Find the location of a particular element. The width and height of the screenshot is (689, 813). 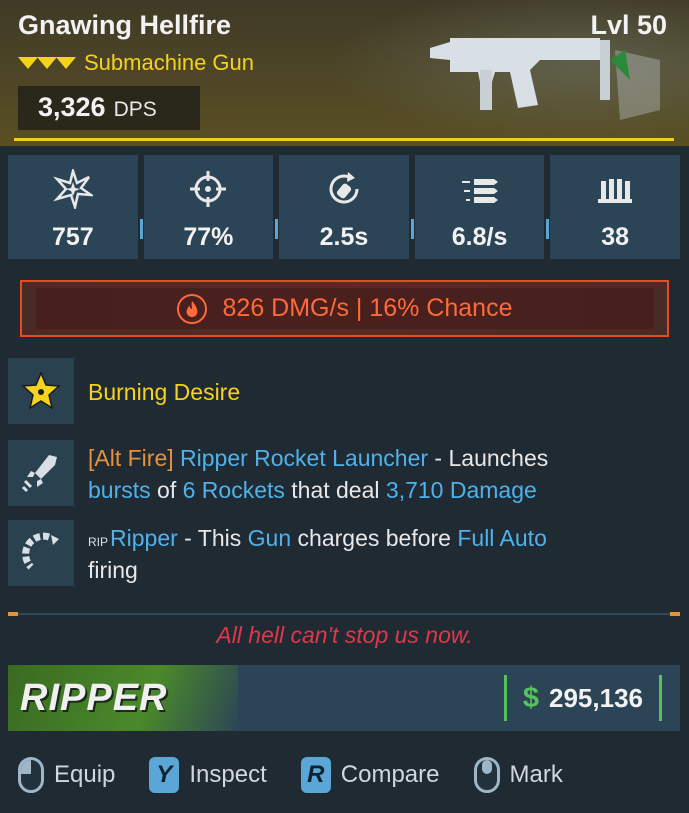

rarity-line is located at coordinates (344, 139).